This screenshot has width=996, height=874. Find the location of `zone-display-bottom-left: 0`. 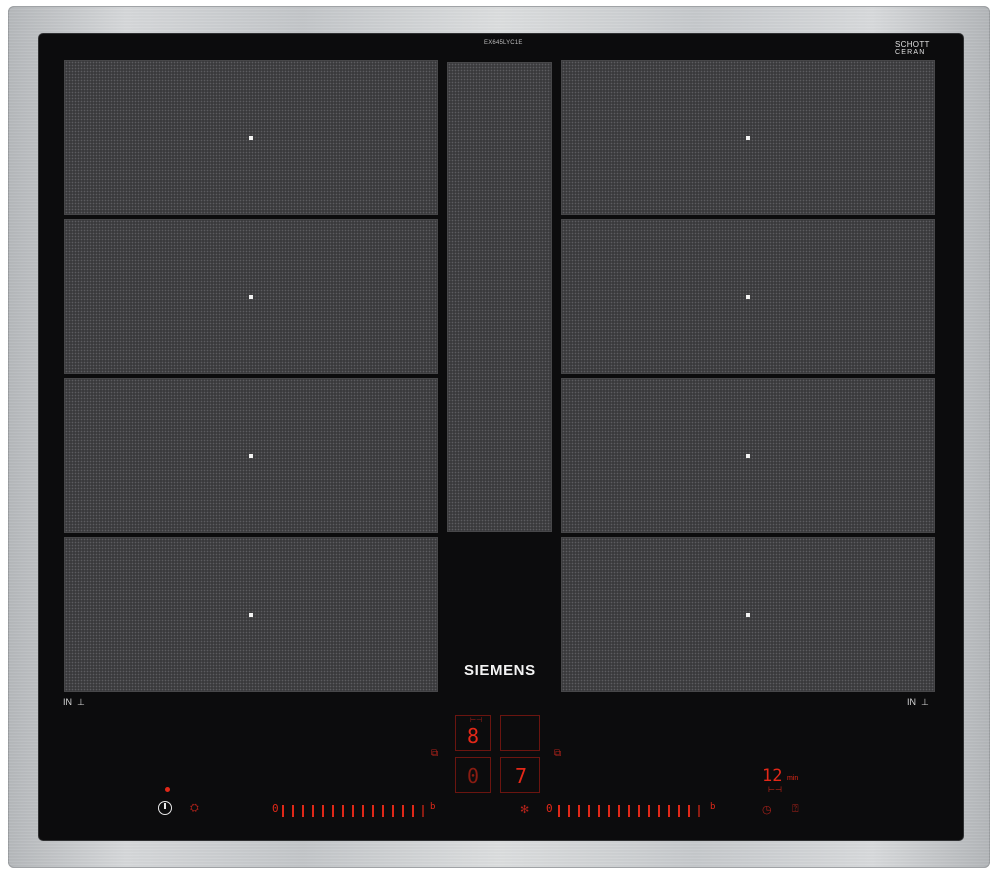

zone-display-bottom-left: 0 is located at coordinates (473, 775).